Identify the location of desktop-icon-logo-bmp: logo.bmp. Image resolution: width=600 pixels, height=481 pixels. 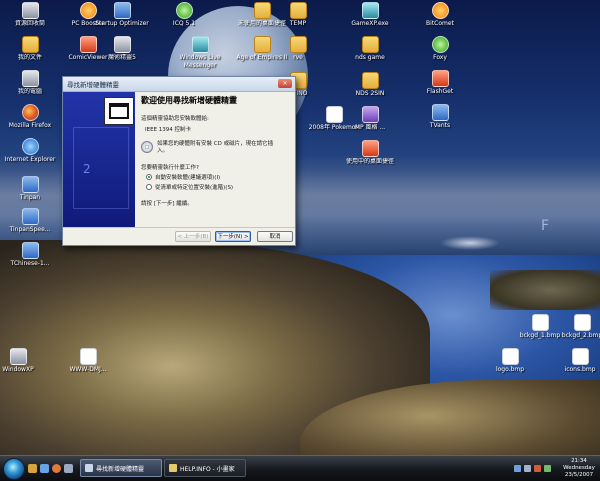
(510, 361).